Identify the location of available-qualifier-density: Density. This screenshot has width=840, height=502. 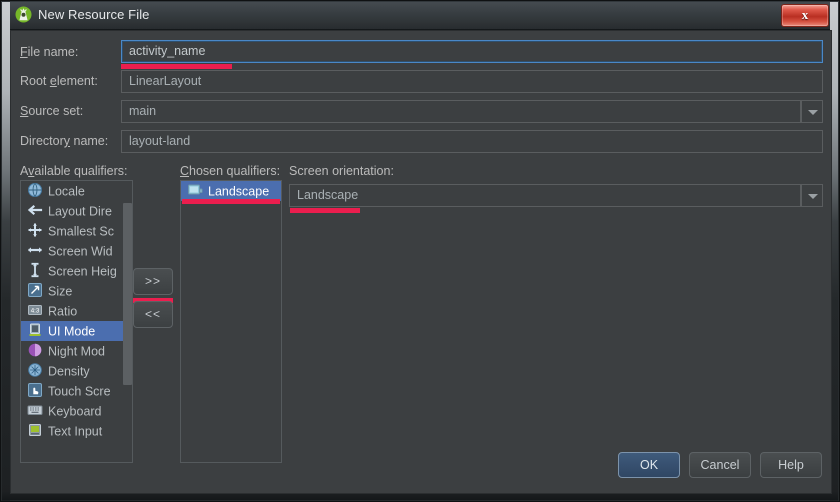
(76, 371).